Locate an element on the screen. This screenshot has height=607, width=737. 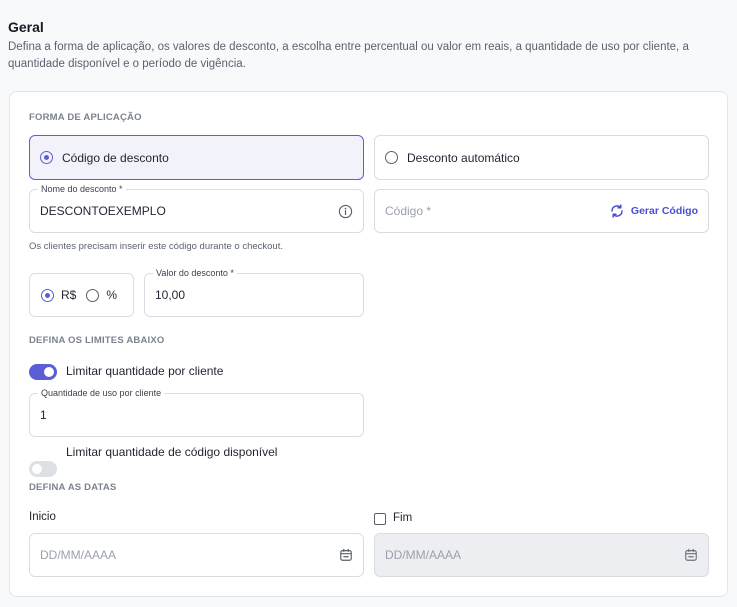
option-automatic-discount-label: Desconto automático is located at coordinates (463, 157).